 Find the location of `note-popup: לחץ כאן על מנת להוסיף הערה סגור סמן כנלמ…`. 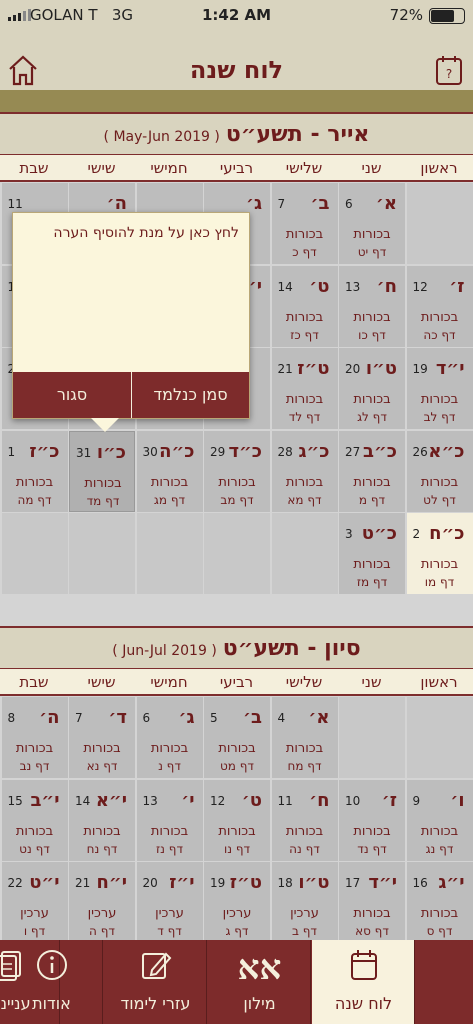

note-popup: לחץ כאן על מנת להוסיף הערה סגור סמן כנלמ… is located at coordinates (131, 322).